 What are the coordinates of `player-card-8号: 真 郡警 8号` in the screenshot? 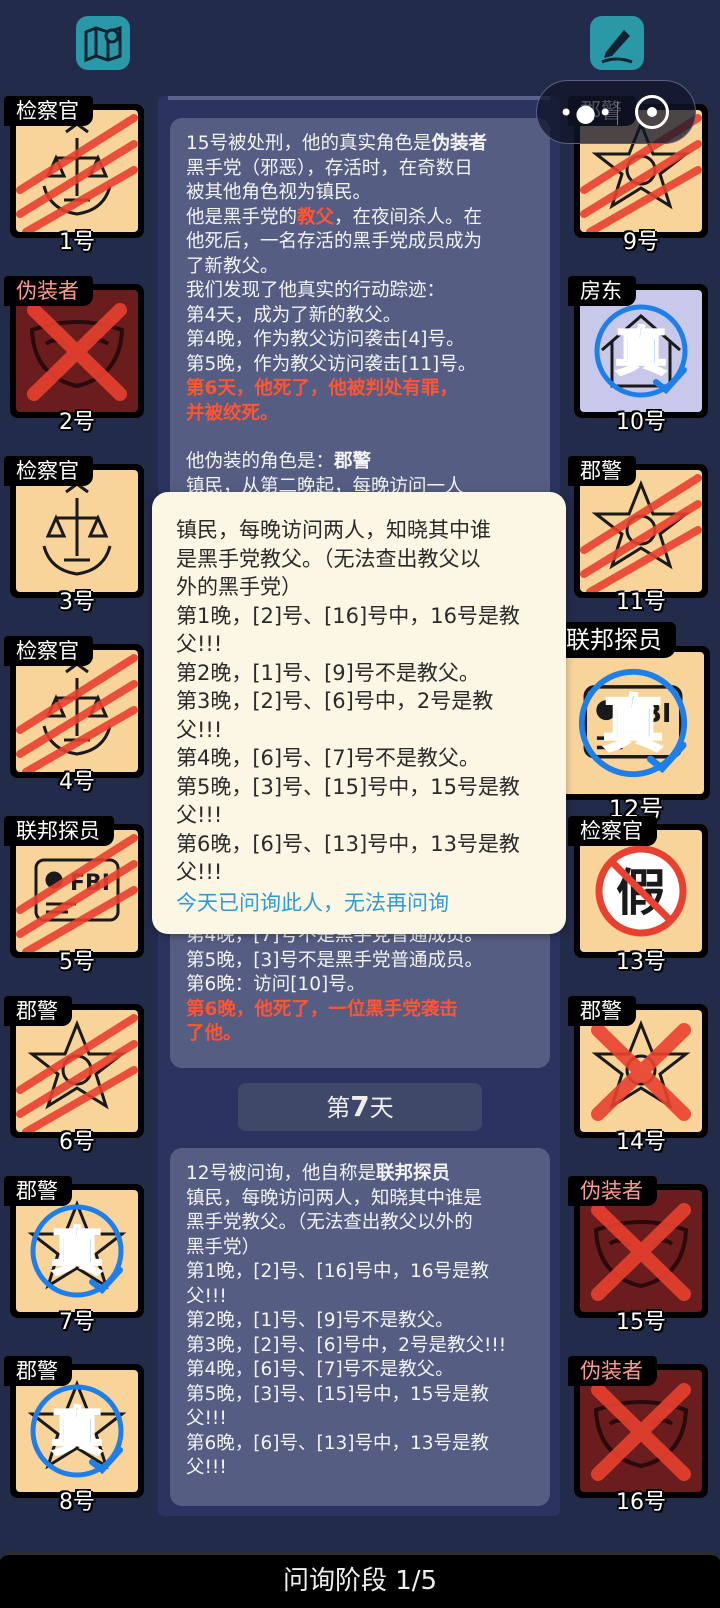 It's located at (74, 1435).